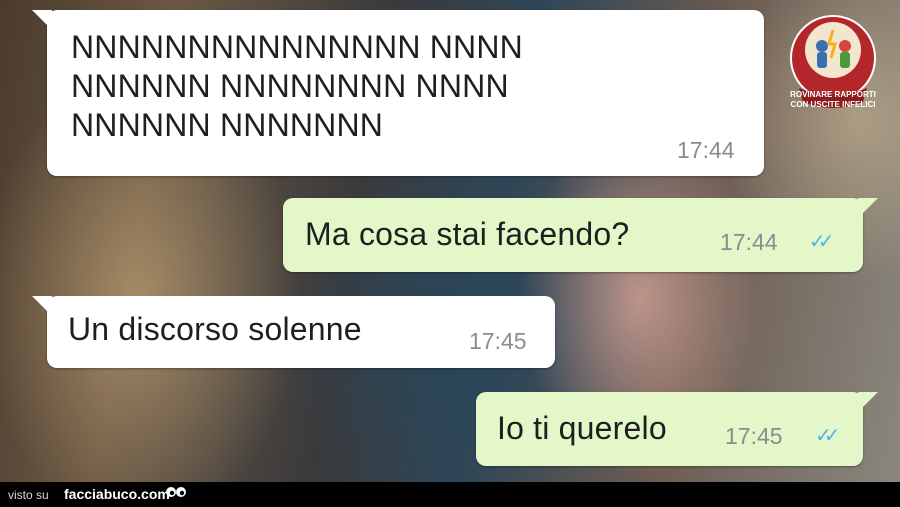 Image resolution: width=900 pixels, height=507 pixels. I want to click on logo-text: ROVINARE RAPPORTI CON USCITE INFELICI, so click(833, 99).